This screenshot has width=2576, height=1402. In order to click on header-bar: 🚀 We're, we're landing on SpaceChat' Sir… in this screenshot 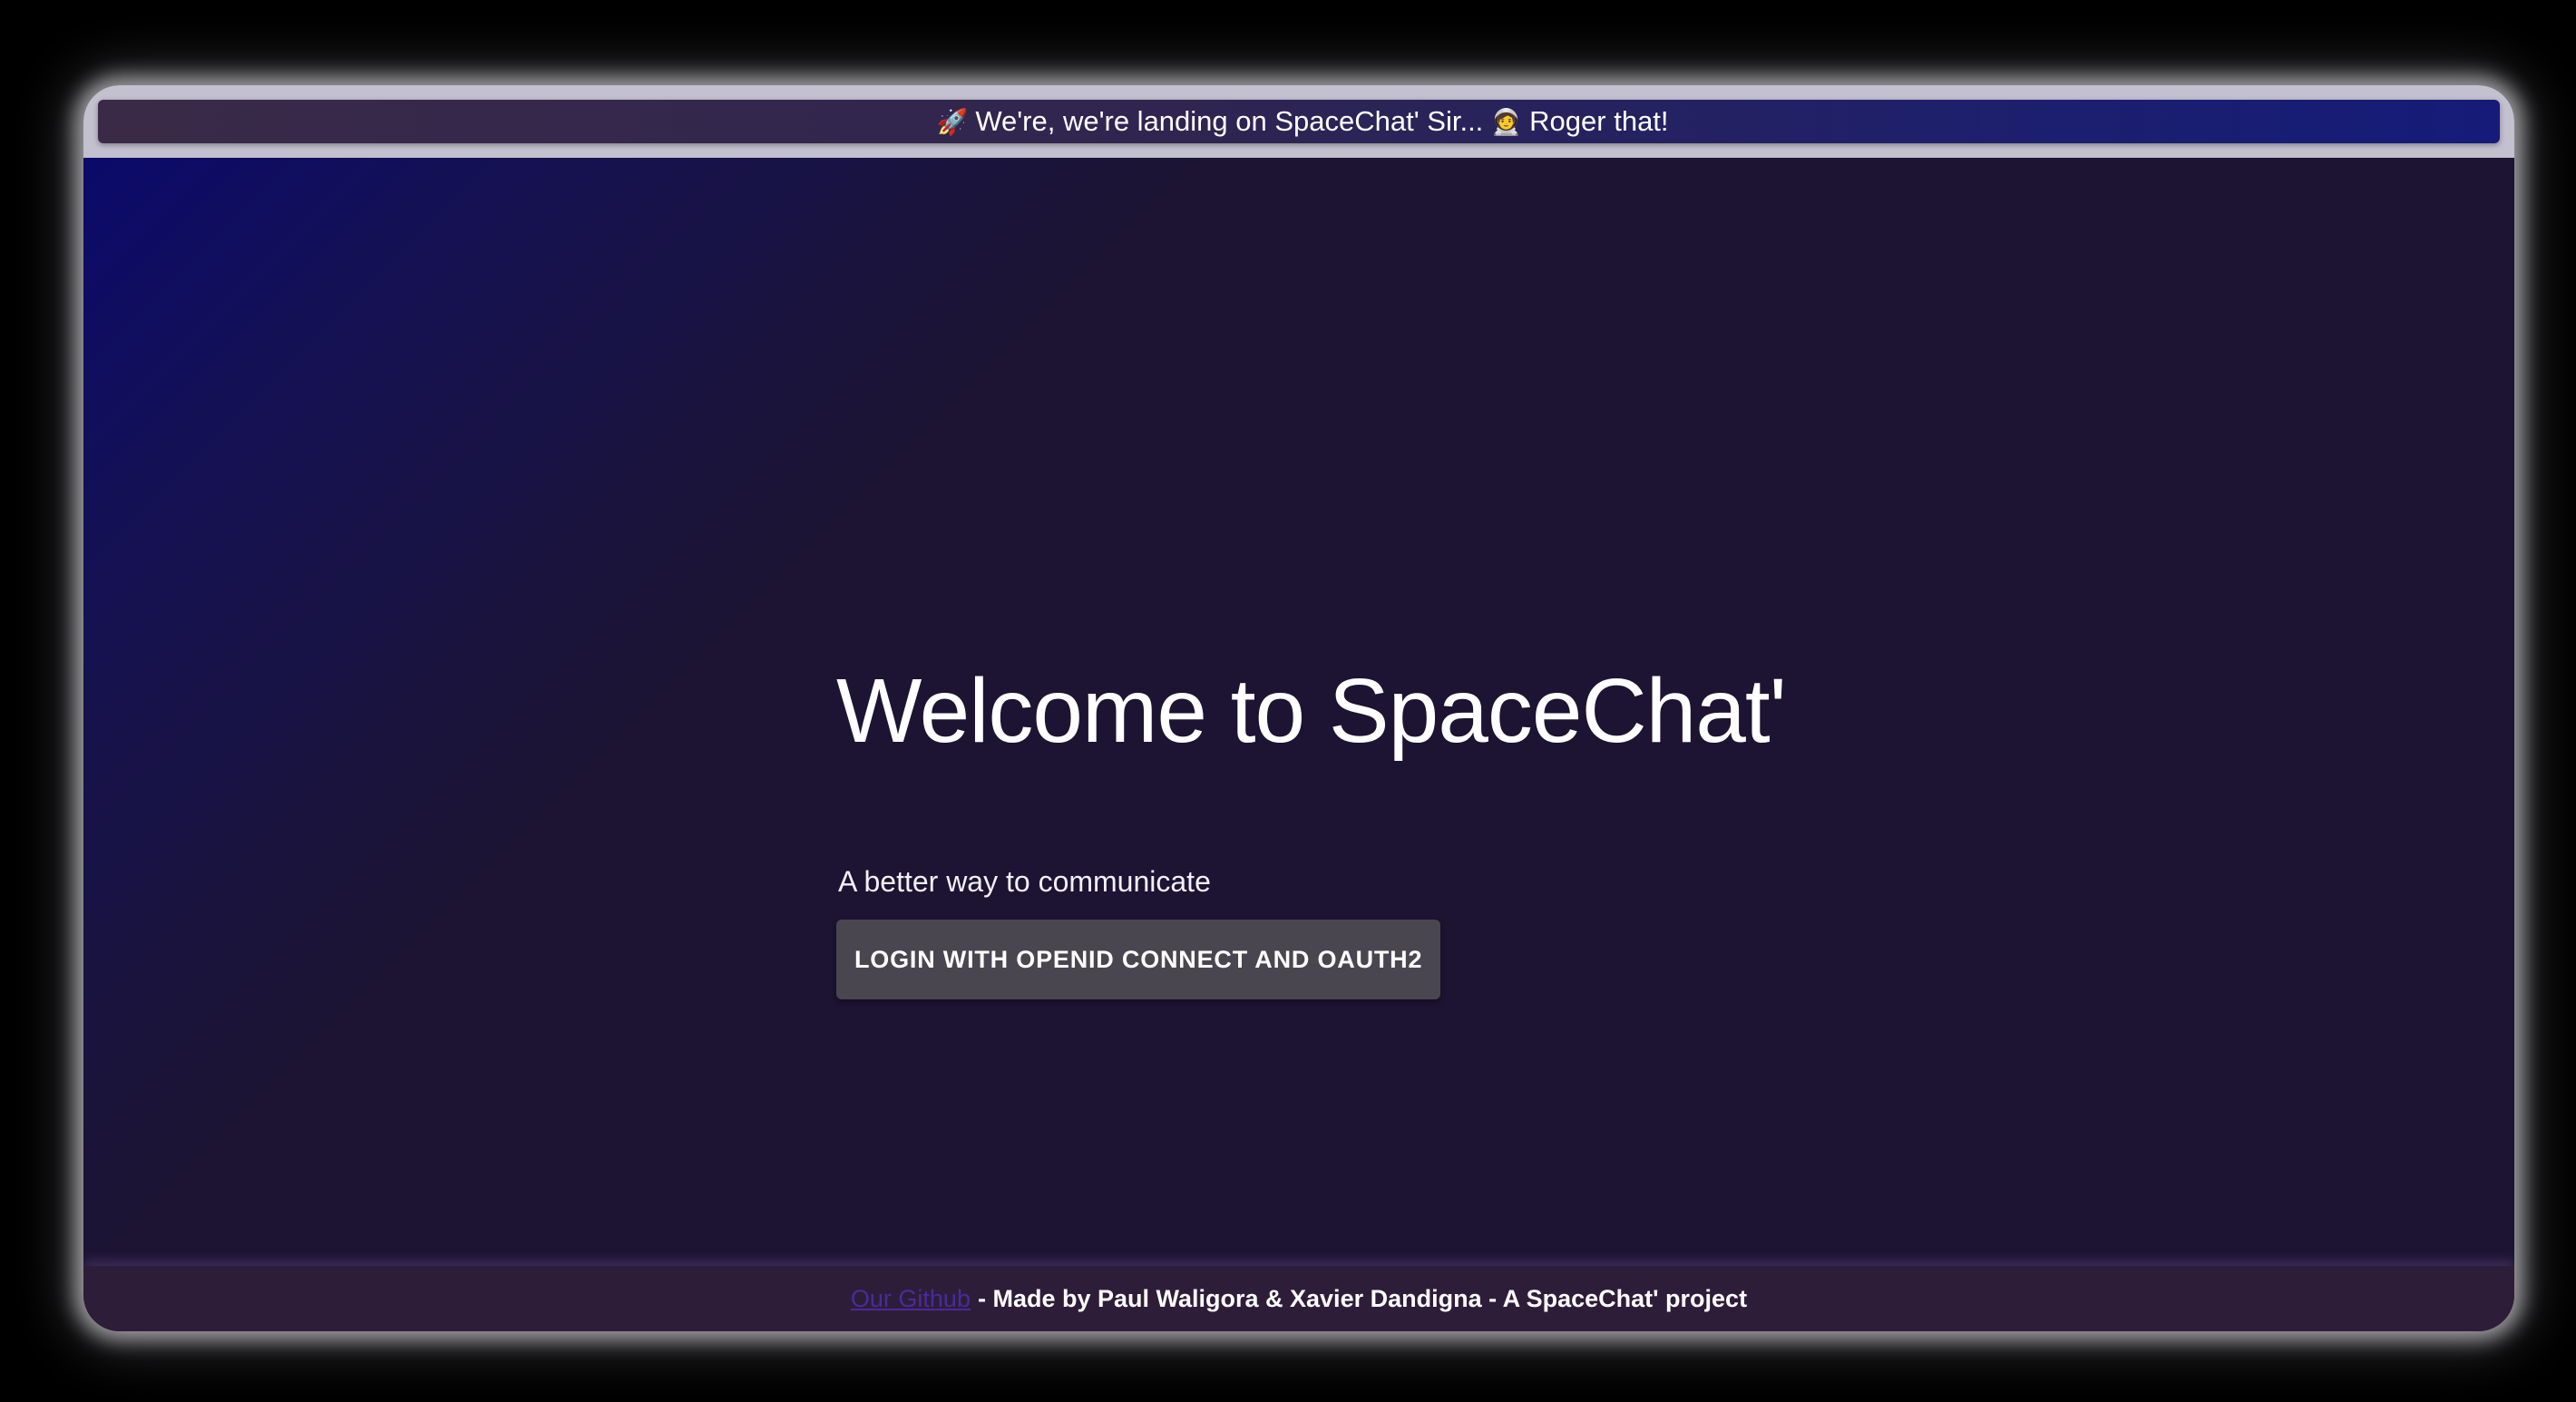, I will do `click(1298, 122)`.